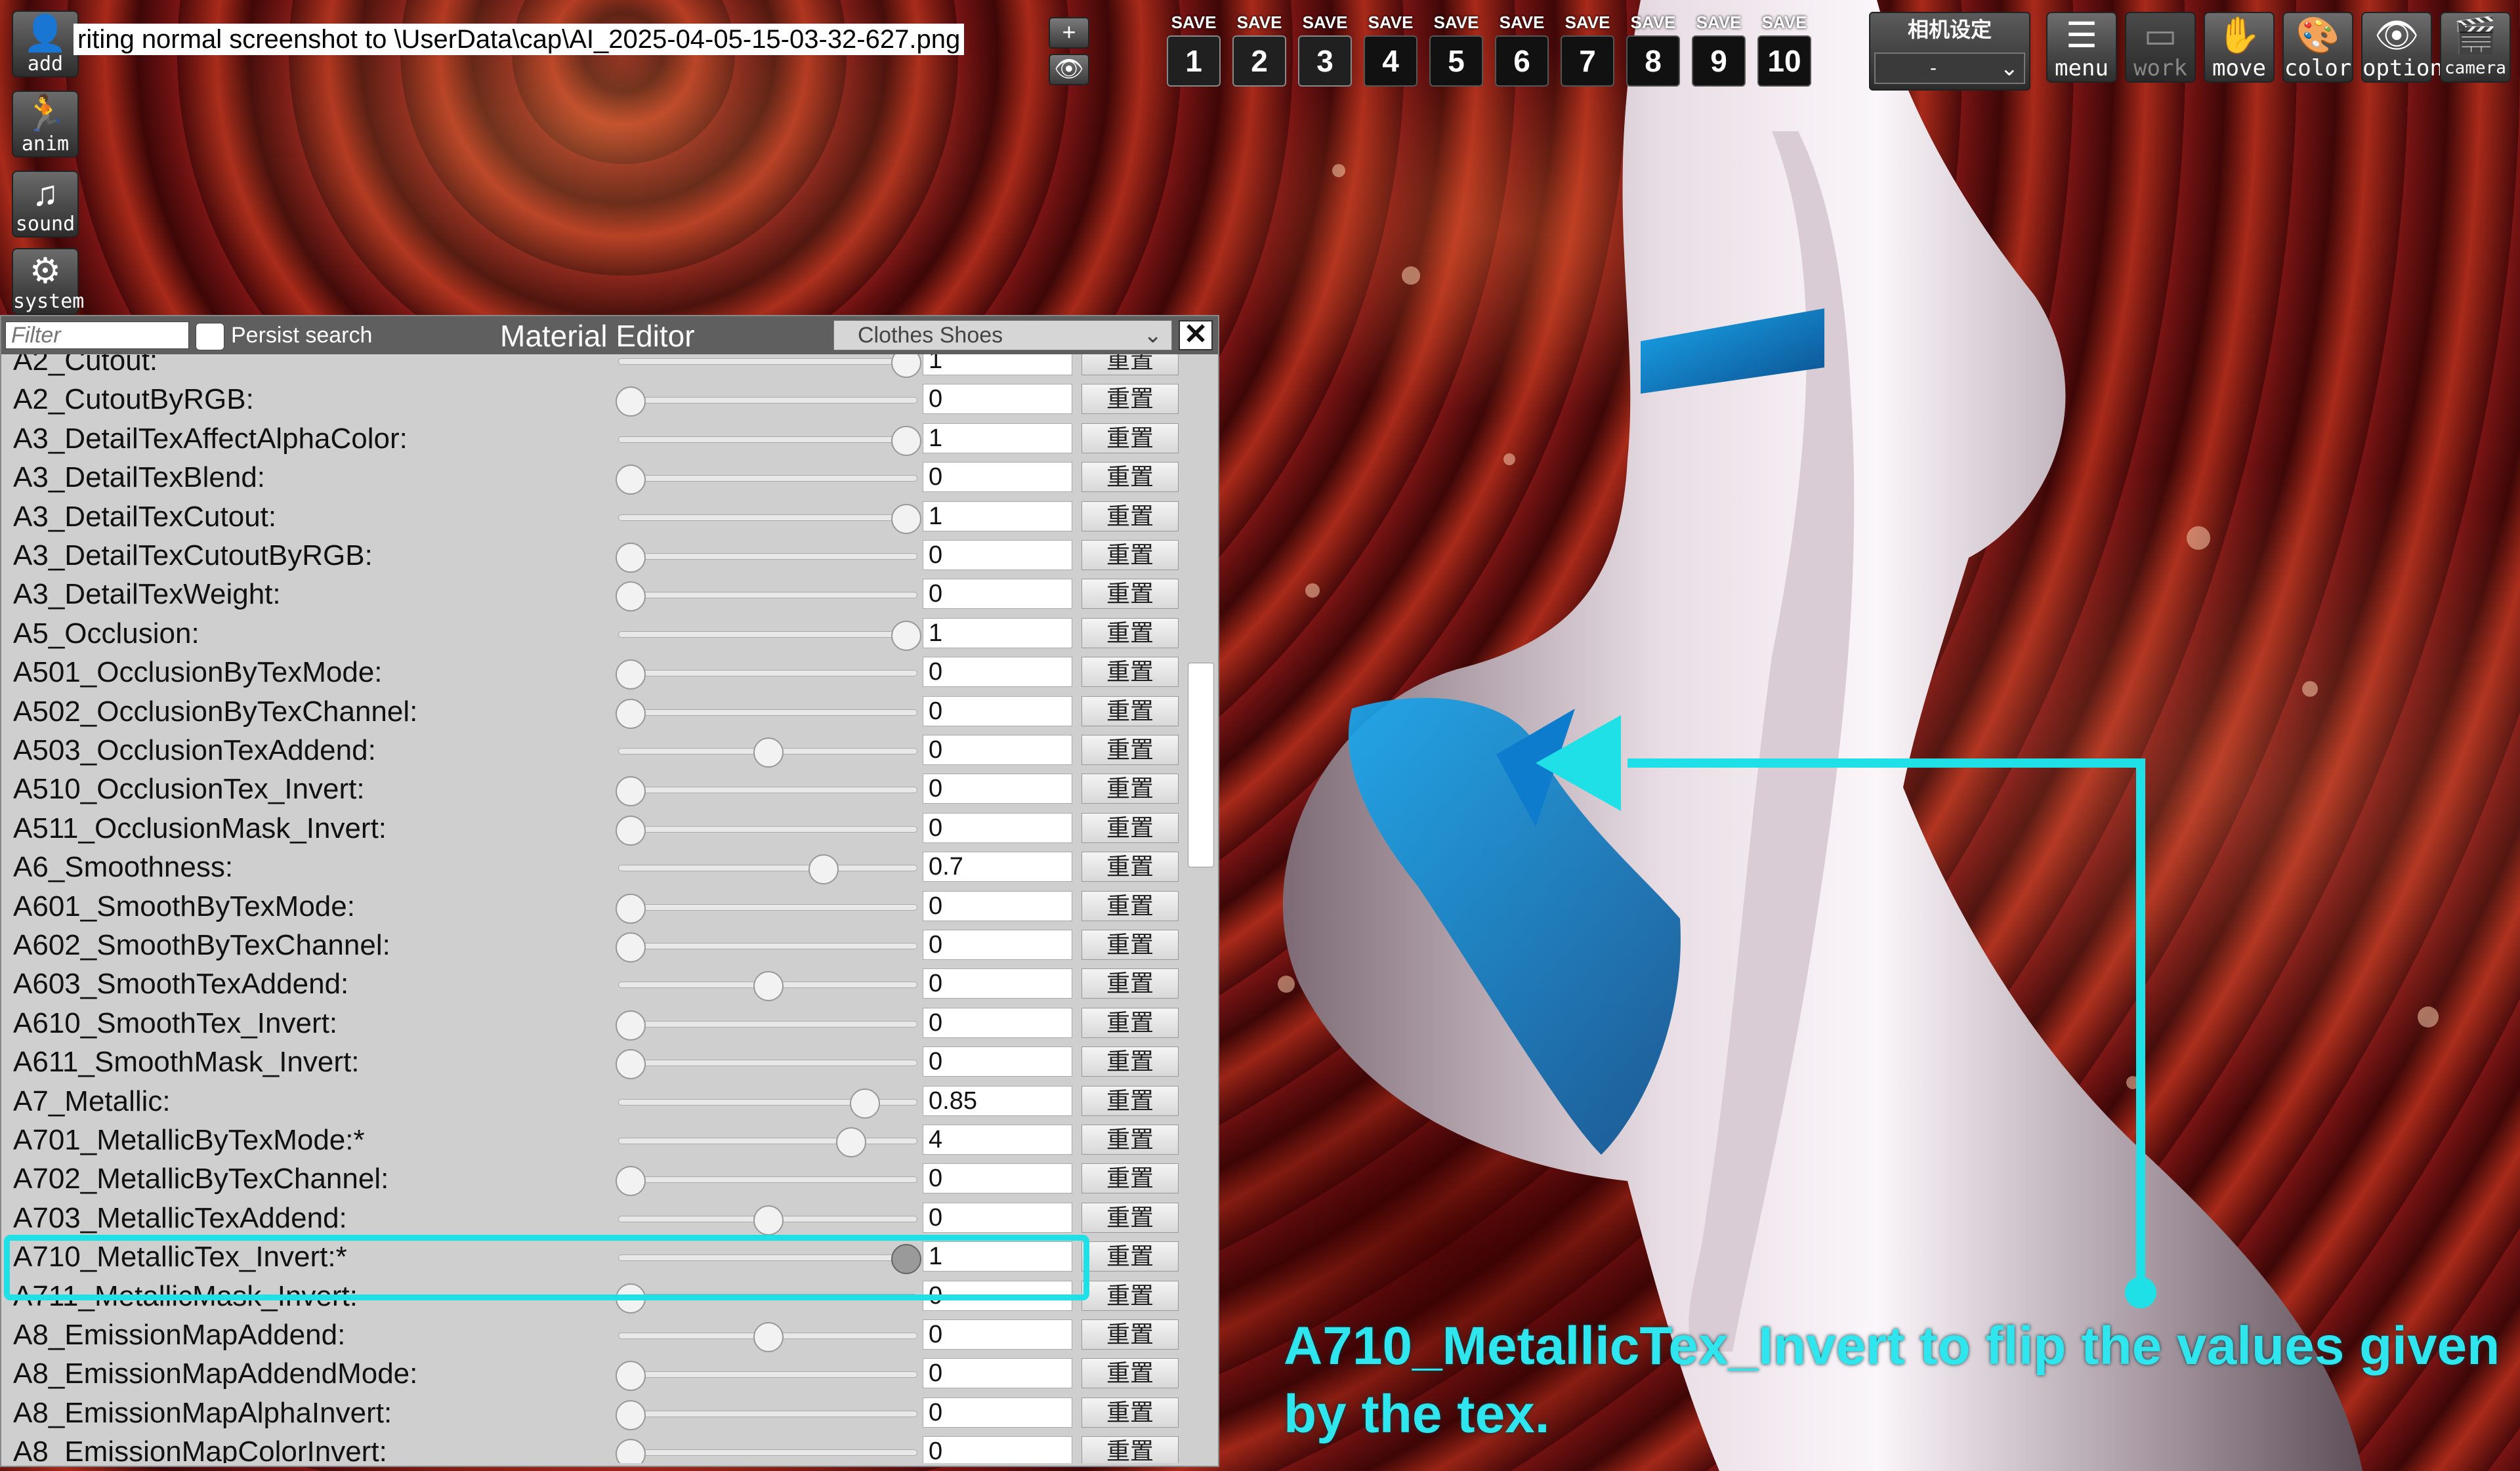 Image resolution: width=2520 pixels, height=1471 pixels. Describe the element at coordinates (1718, 51) in the screenshot. I see `save-slot-9: SAVE 9` at that location.